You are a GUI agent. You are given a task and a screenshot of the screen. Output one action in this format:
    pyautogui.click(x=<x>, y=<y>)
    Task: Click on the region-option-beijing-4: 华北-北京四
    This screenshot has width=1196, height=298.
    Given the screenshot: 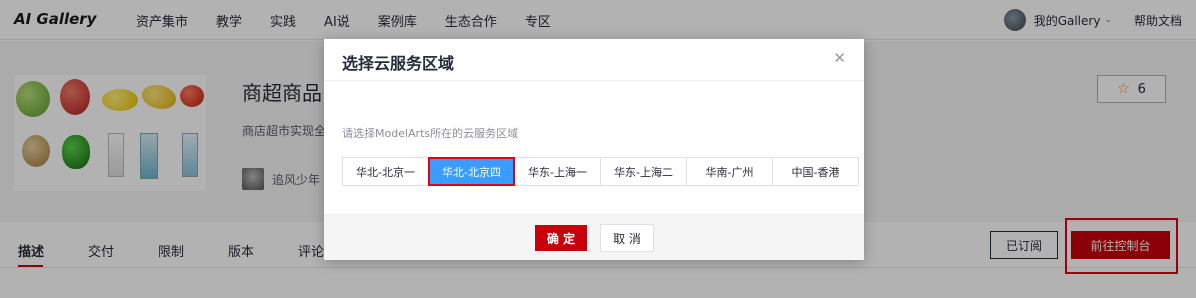 What is the action you would take?
    pyautogui.click(x=471, y=171)
    